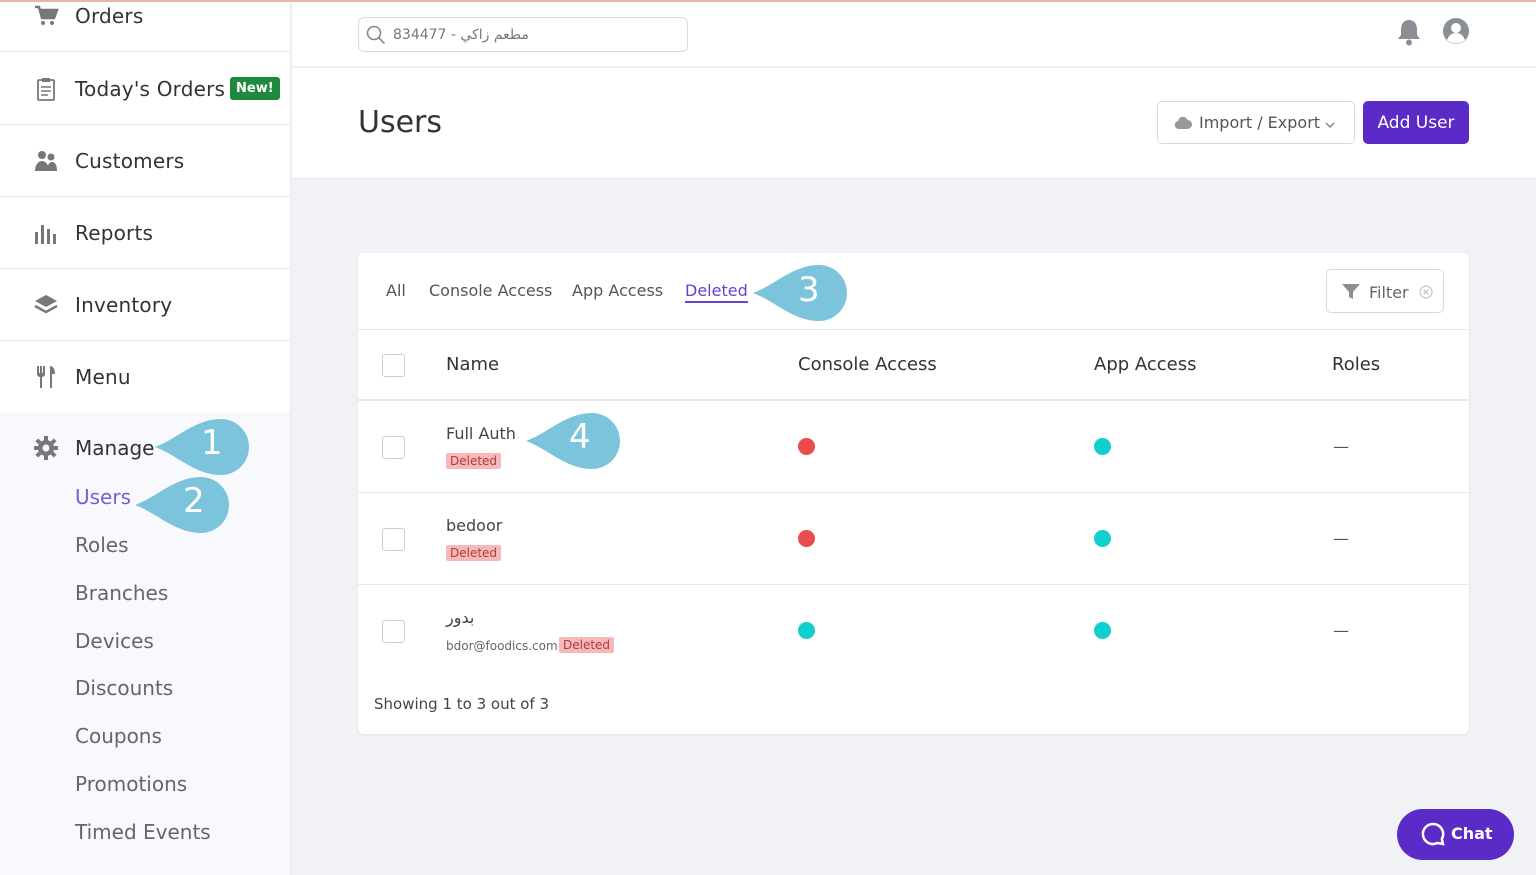 This screenshot has height=875, width=1536. Describe the element at coordinates (130, 160) in the screenshot. I see `sidebar-item-label: Customers` at that location.